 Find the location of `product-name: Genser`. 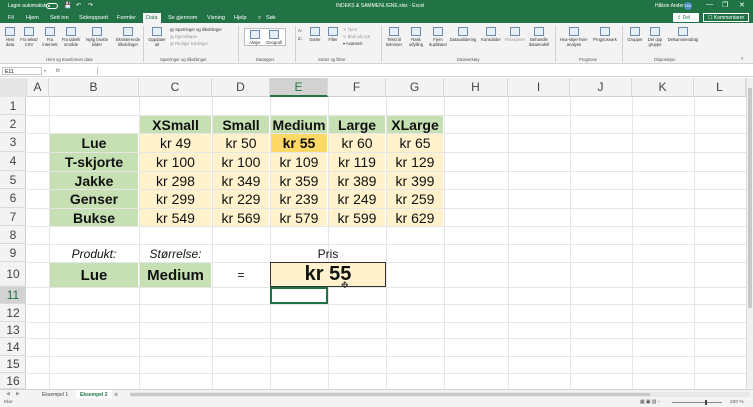

product-name: Genser is located at coordinates (94, 199).